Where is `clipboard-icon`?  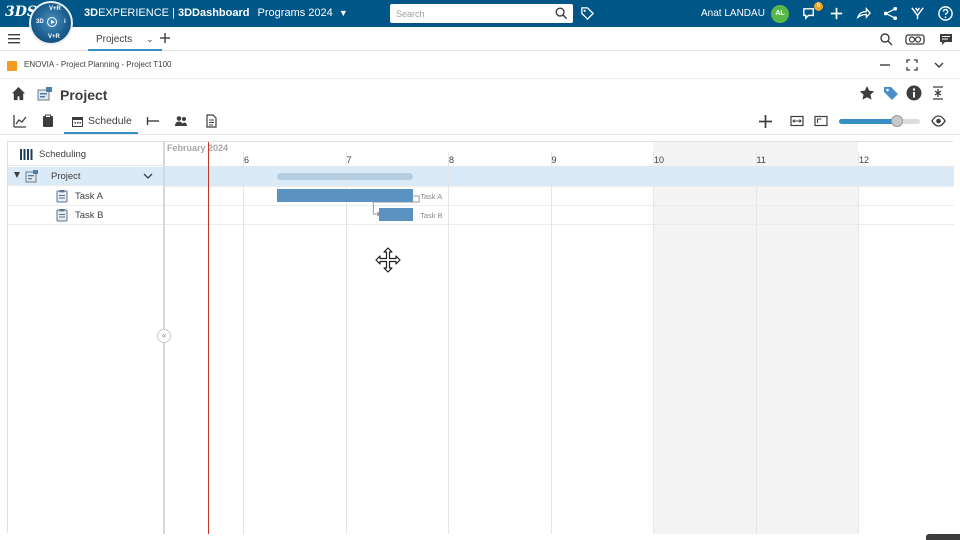
clipboard-icon is located at coordinates (48, 121).